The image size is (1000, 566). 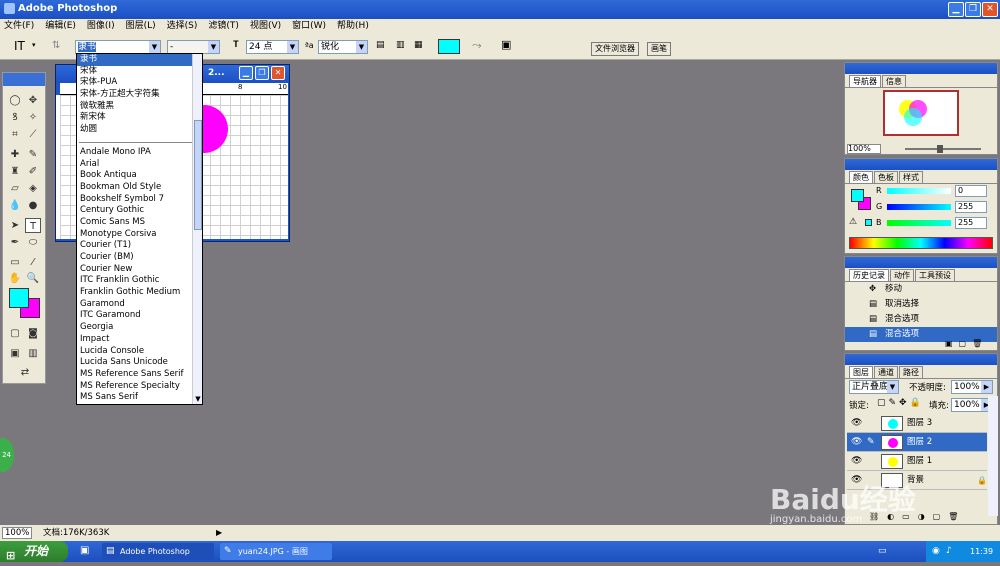 What do you see at coordinates (921, 243) in the screenshot?
I see `color-spectrum-bar` at bounding box center [921, 243].